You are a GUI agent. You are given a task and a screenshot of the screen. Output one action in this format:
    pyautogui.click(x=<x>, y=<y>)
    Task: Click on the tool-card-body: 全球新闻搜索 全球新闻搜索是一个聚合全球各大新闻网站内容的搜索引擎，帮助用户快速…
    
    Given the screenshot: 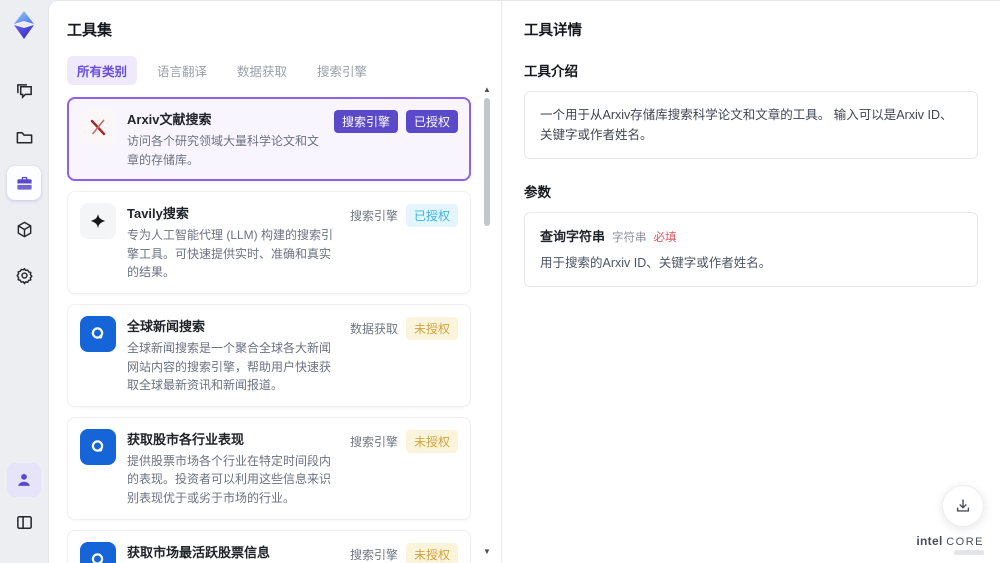 What is the action you would take?
    pyautogui.click(x=233, y=355)
    